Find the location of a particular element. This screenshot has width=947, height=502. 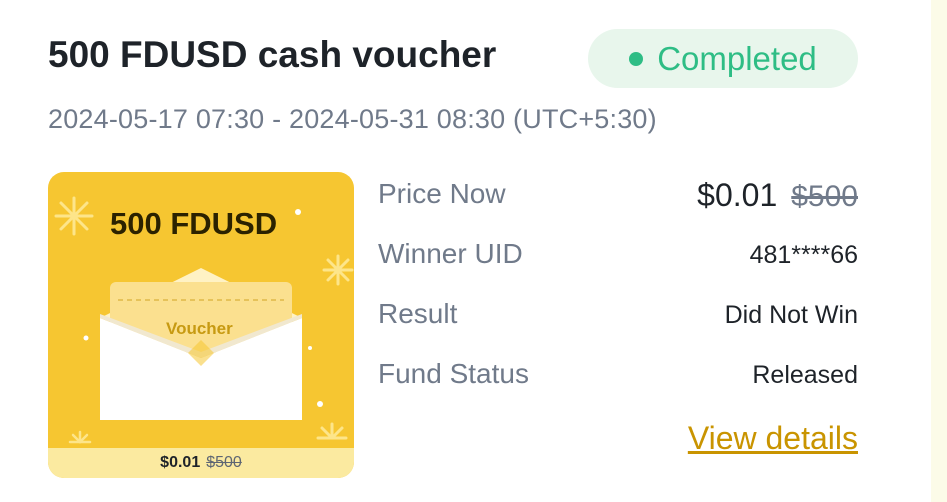

view-details-link: View details is located at coordinates (773, 438).